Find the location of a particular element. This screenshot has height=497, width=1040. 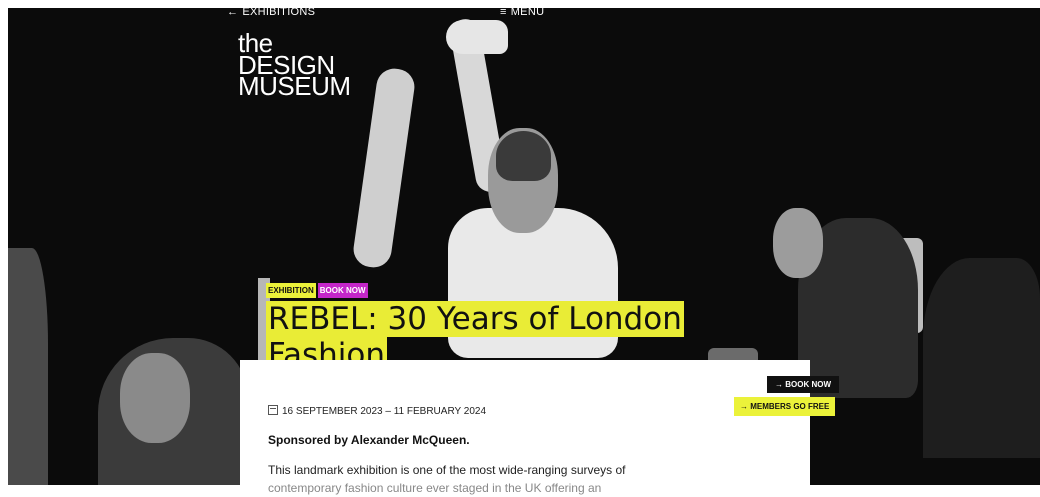

exhibition-tag: EXHIBITION is located at coordinates (291, 290).